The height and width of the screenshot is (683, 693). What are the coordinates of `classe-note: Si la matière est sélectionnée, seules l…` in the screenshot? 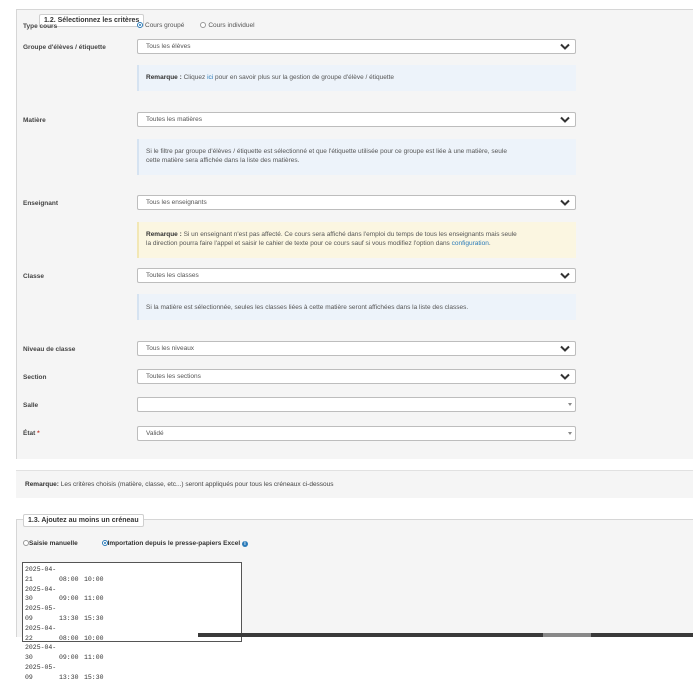 It's located at (356, 307).